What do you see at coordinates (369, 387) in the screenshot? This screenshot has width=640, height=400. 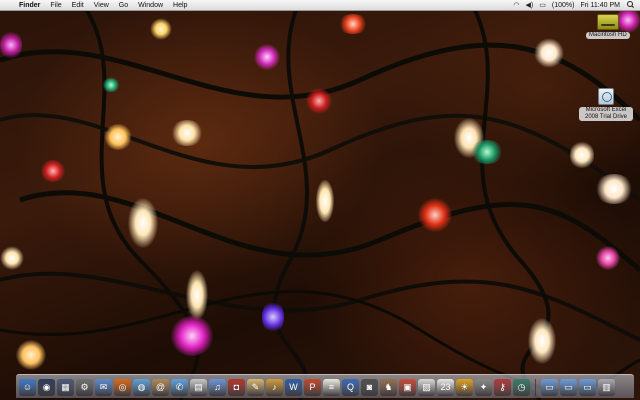 I see `dvd-player-icon: ◙` at bounding box center [369, 387].